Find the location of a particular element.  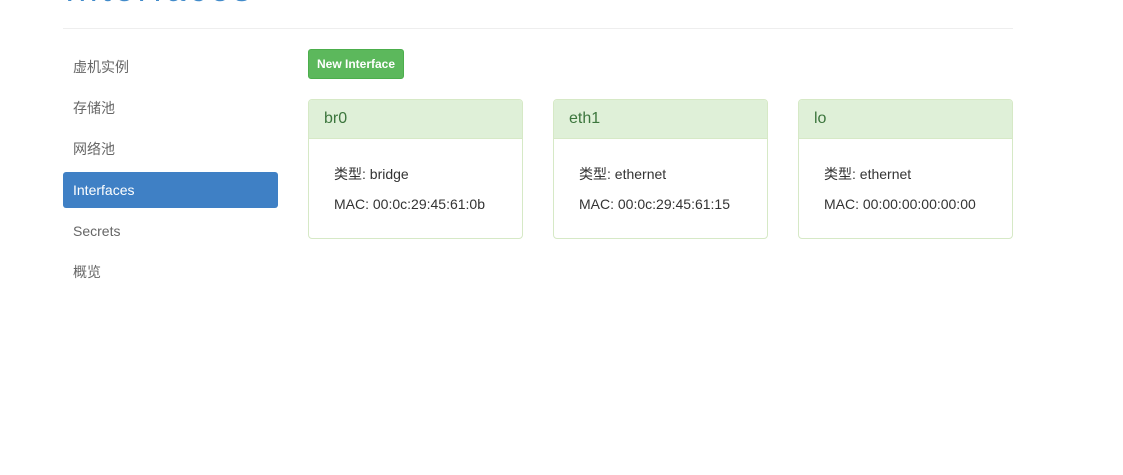

sidebar-item-overview: 概览 is located at coordinates (170, 272).